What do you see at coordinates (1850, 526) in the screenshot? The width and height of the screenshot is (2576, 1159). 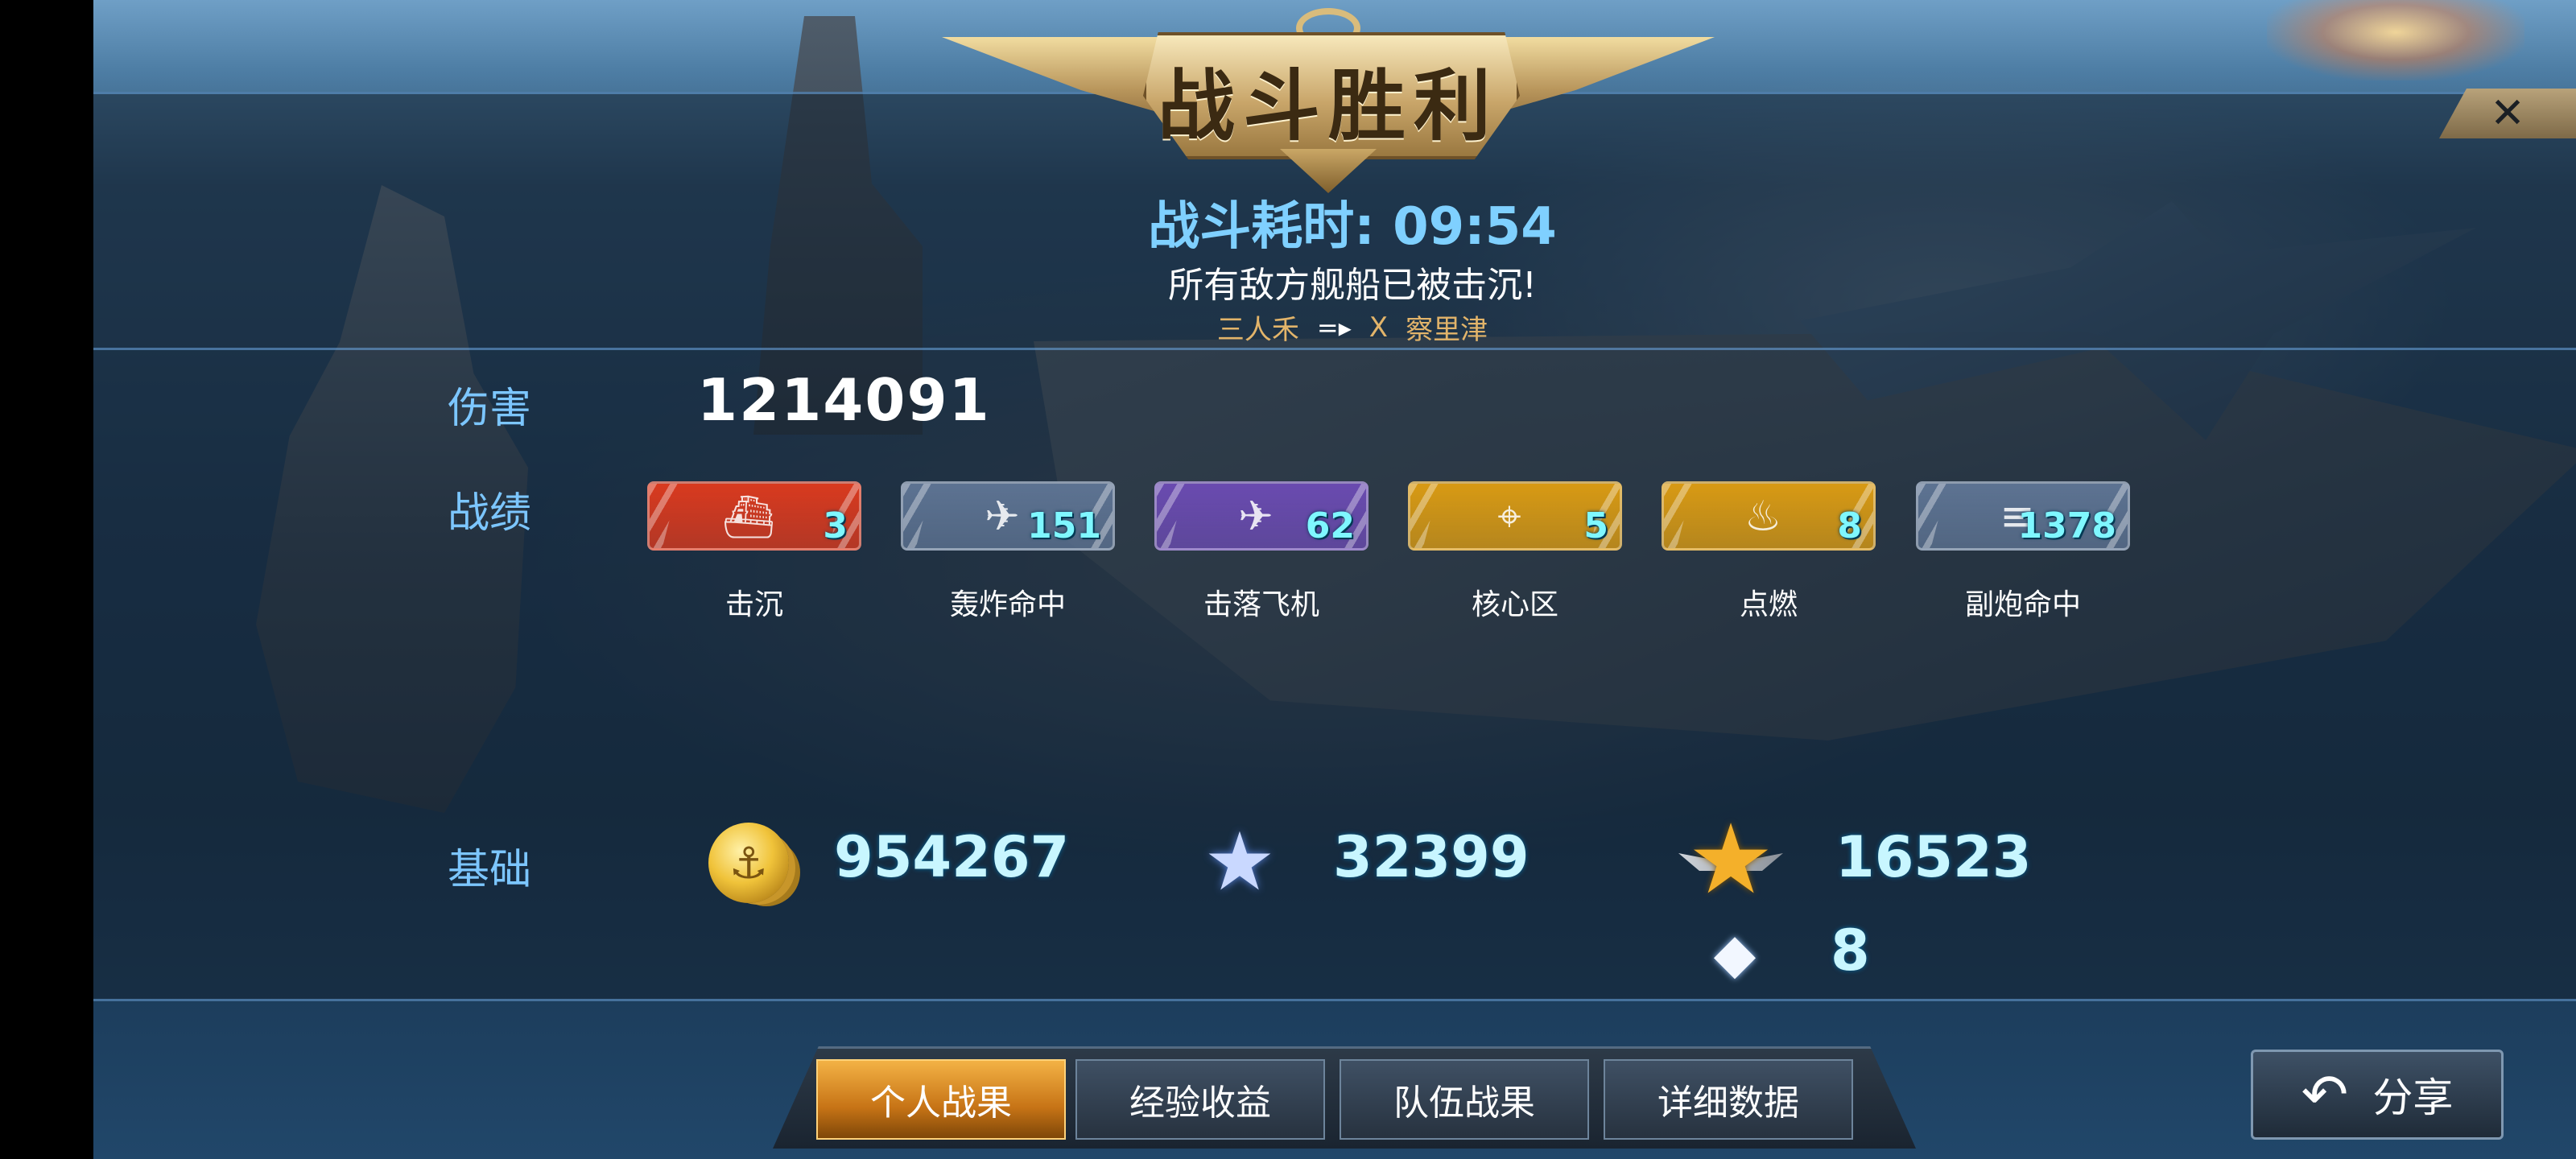 I see `record-count: 8` at bounding box center [1850, 526].